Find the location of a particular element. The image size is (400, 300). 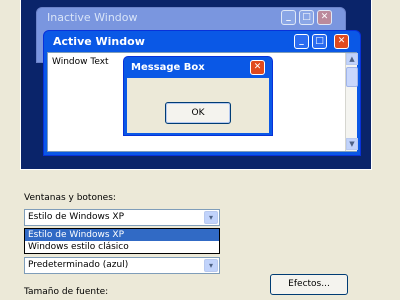

scroll-down-icon: ▼ is located at coordinates (352, 144).